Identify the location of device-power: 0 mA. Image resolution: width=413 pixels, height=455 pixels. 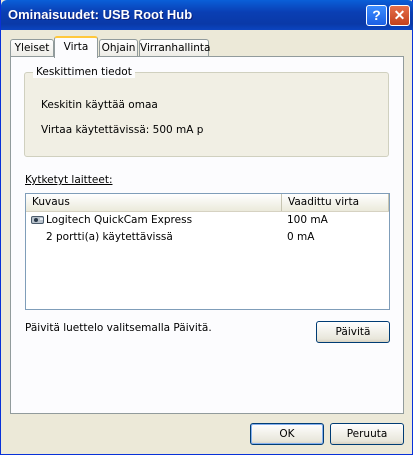
(301, 237).